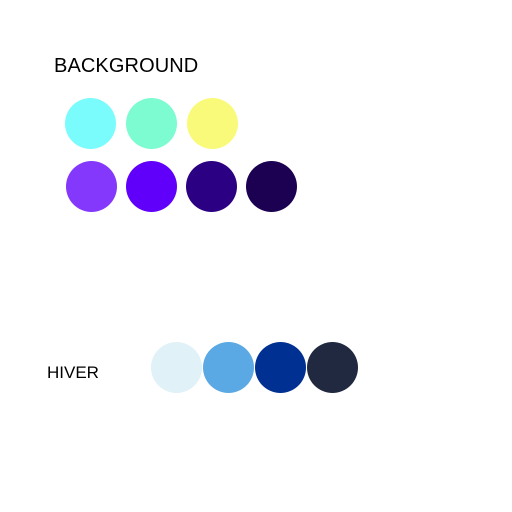 This screenshot has width=512, height=512. What do you see at coordinates (211, 186) in the screenshot?
I see `background-swatch-deep-indigo` at bounding box center [211, 186].